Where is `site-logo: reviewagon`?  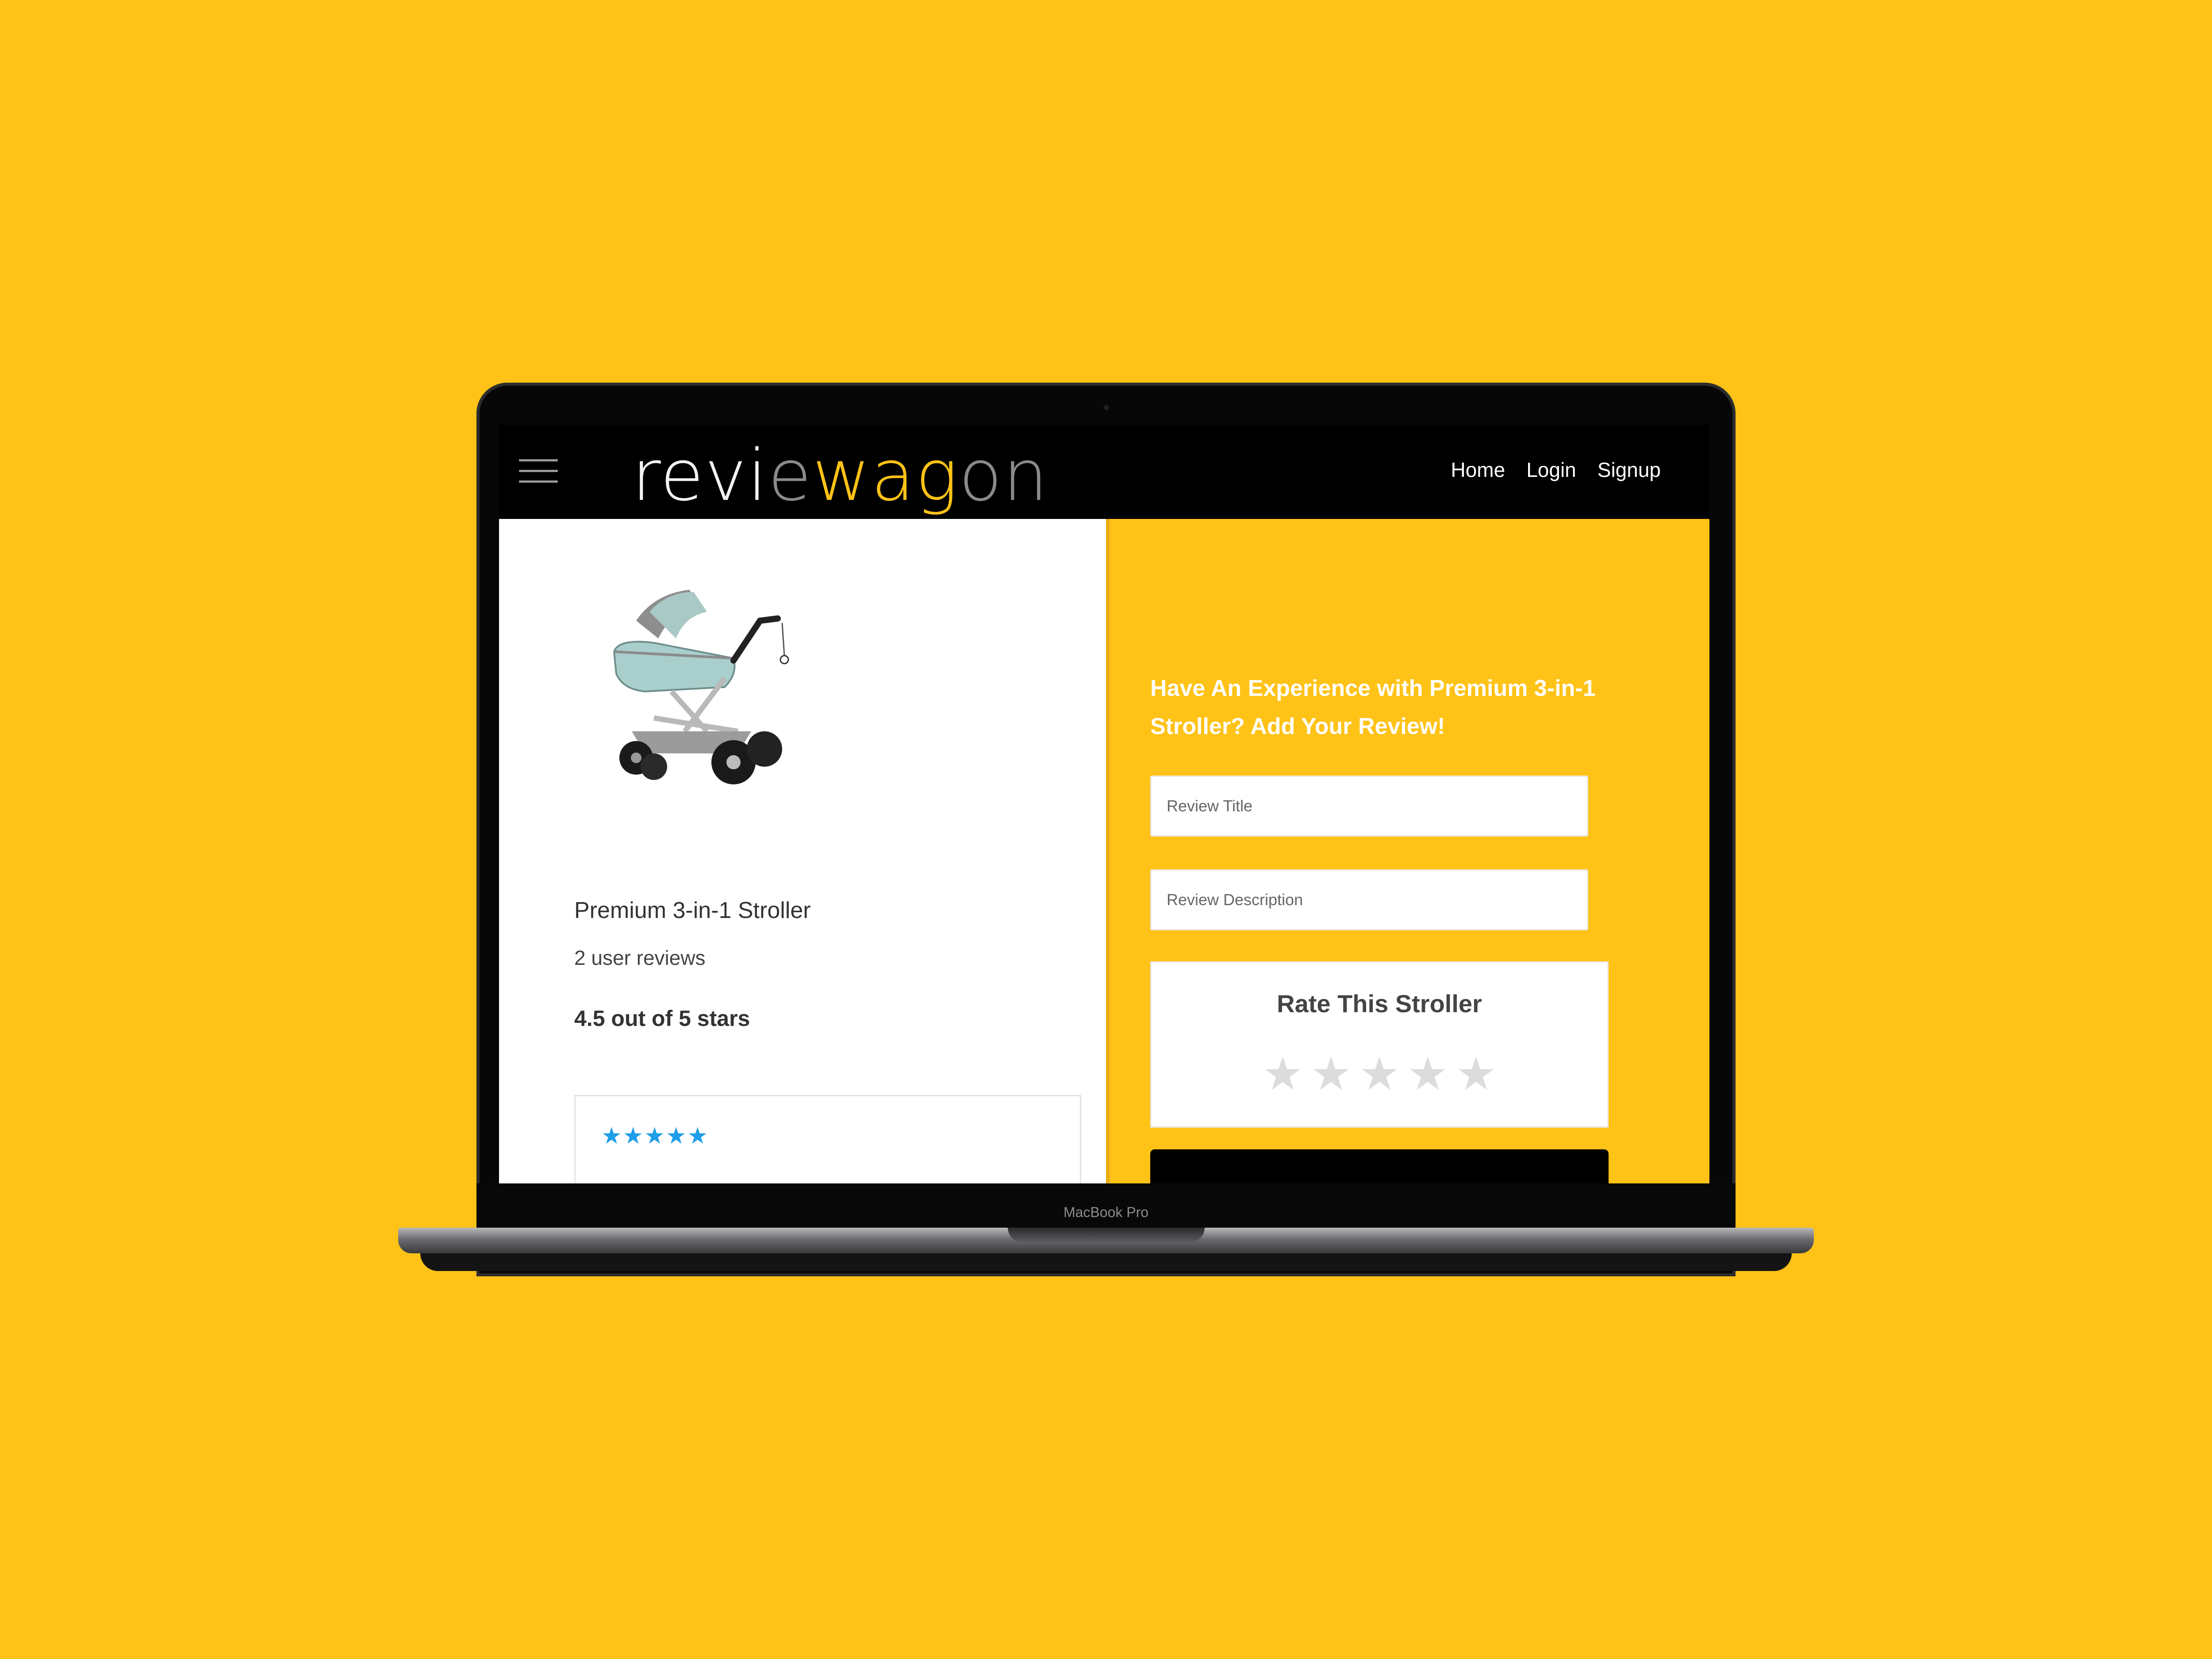
site-logo: reviewagon is located at coordinates (841, 476).